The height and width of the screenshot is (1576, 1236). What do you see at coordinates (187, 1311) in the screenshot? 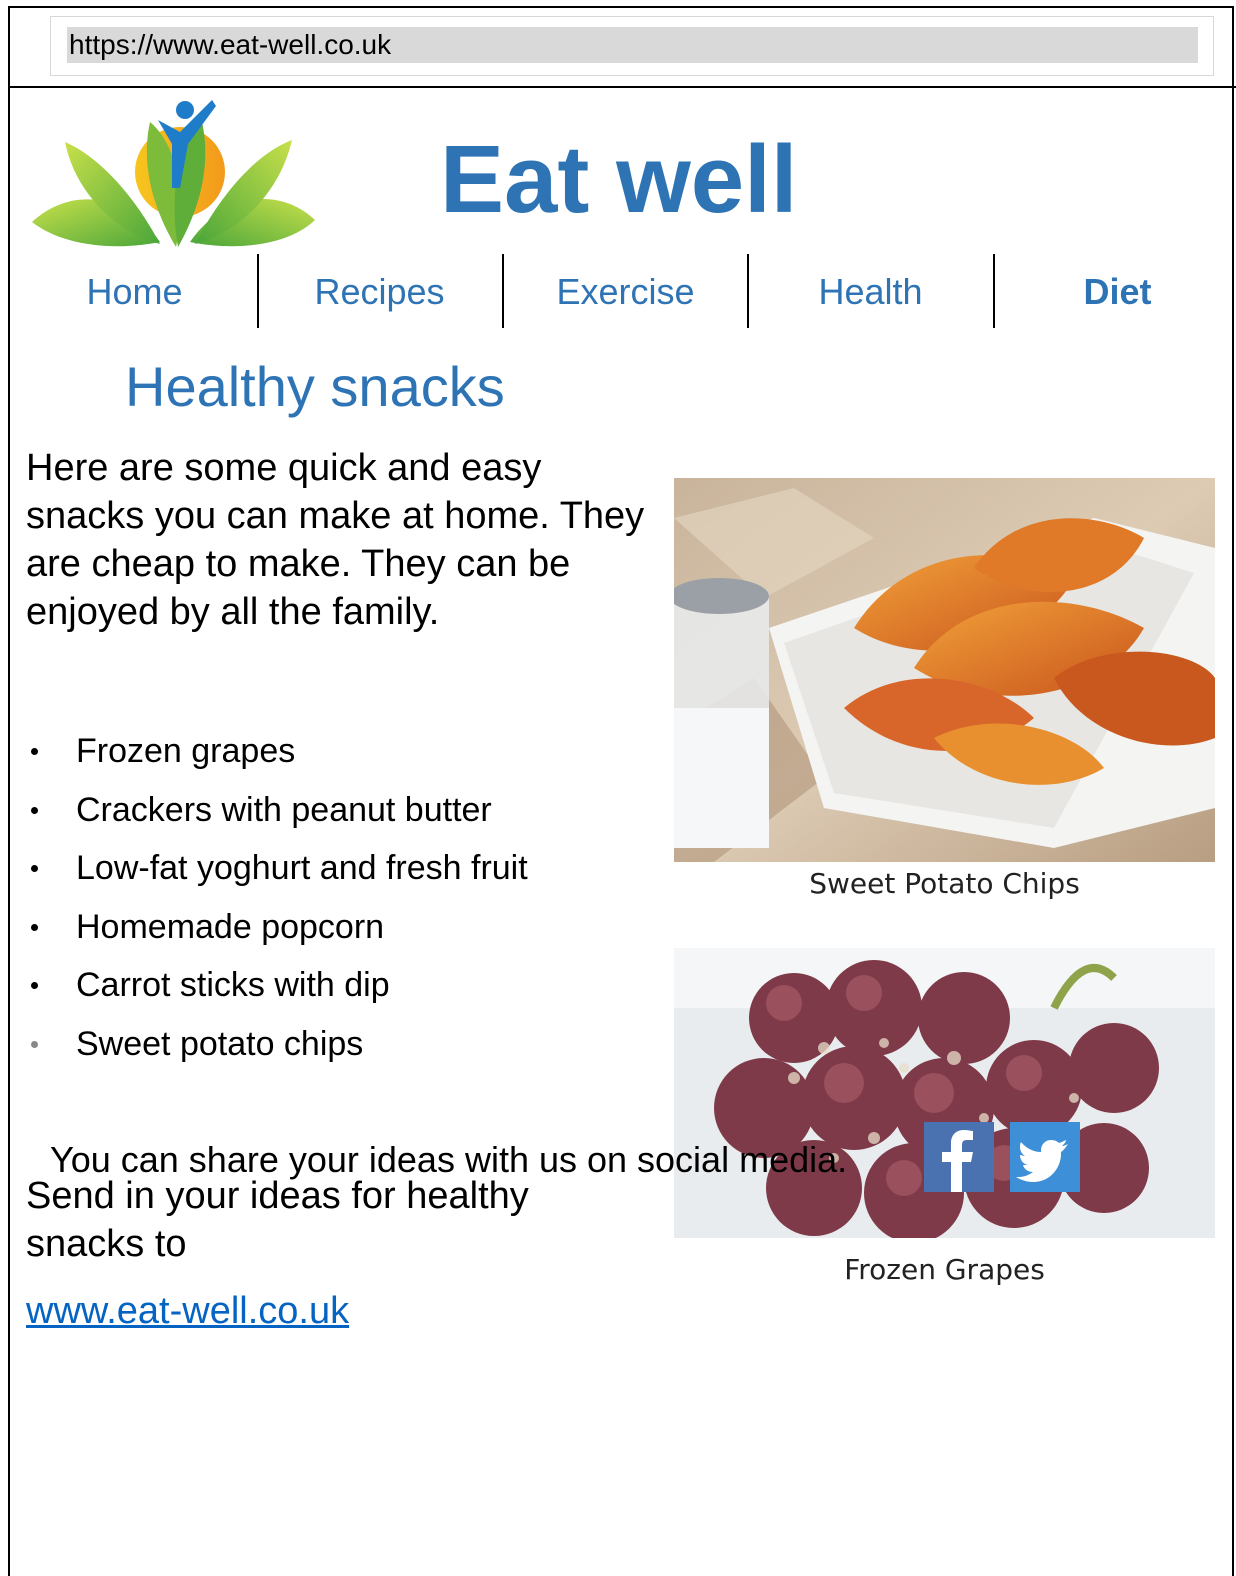
I see `website-link: www.eat-well.co.uk` at bounding box center [187, 1311].